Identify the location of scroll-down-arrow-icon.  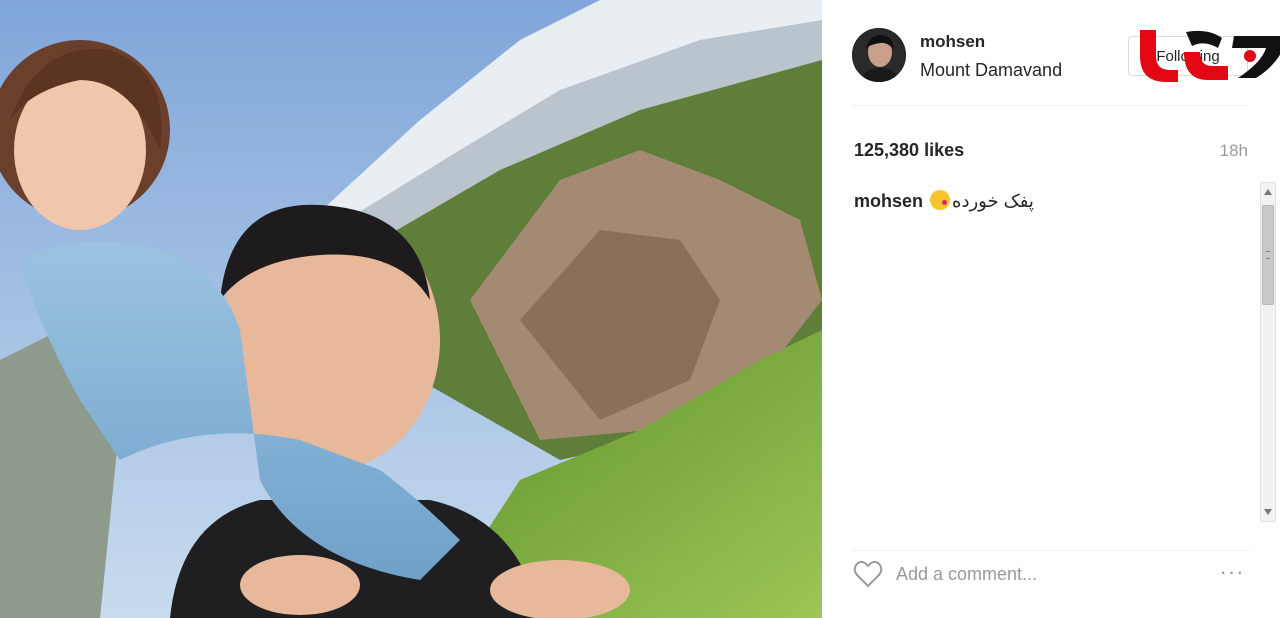
(1268, 512).